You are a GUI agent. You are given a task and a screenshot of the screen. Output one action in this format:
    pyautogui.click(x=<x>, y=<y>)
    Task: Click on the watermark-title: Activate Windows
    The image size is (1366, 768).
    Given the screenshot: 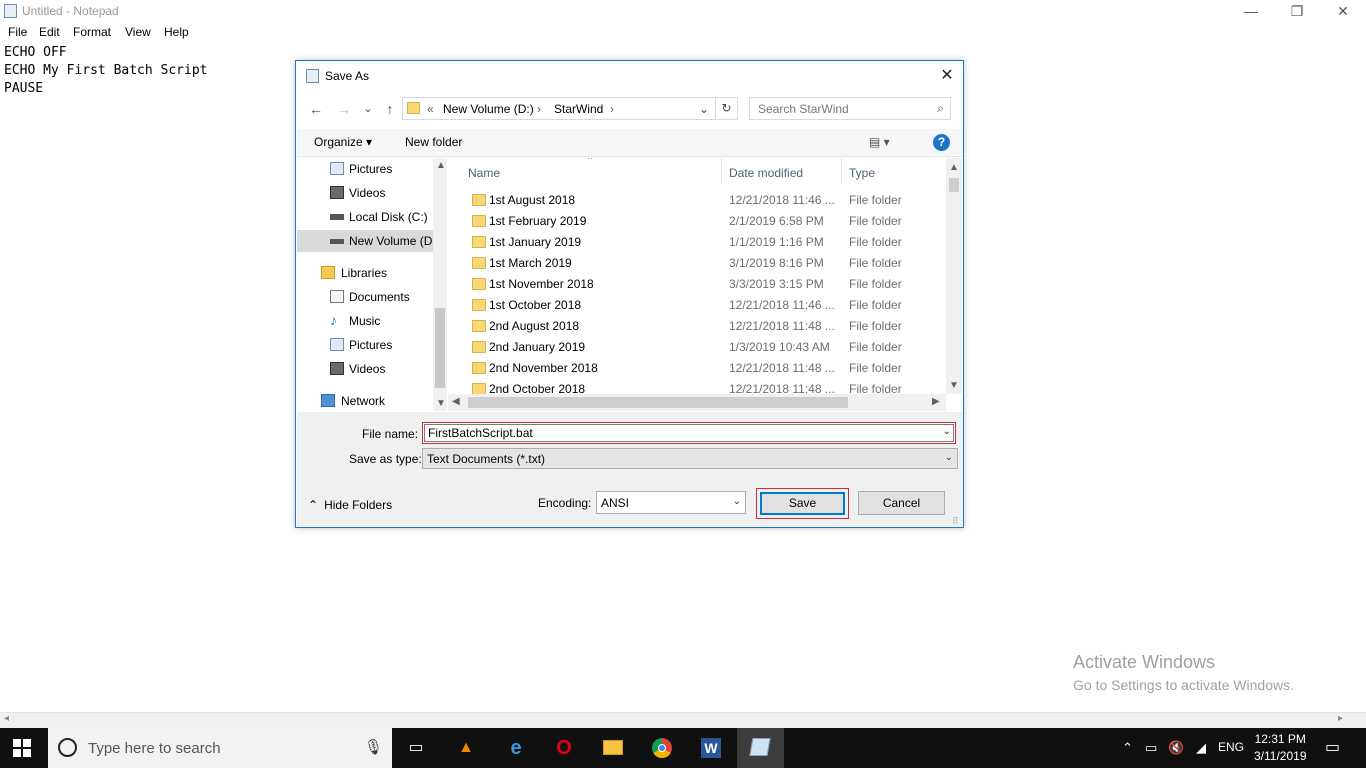 What is the action you would take?
    pyautogui.click(x=1144, y=662)
    